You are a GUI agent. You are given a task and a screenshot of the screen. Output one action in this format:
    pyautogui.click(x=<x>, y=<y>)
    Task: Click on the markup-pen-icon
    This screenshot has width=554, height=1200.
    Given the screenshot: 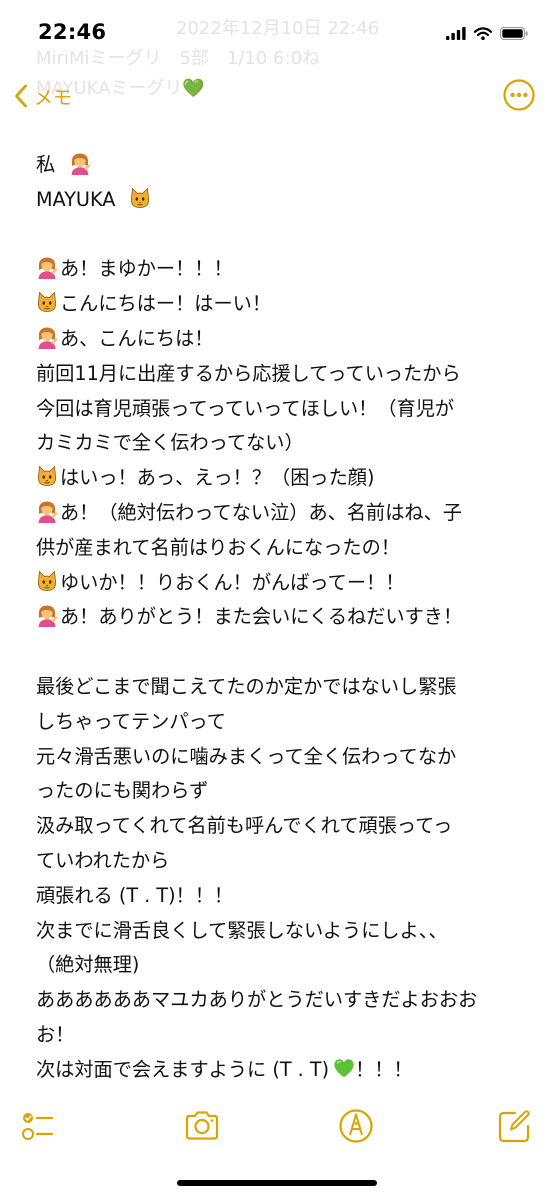 What is the action you would take?
    pyautogui.click(x=356, y=1126)
    